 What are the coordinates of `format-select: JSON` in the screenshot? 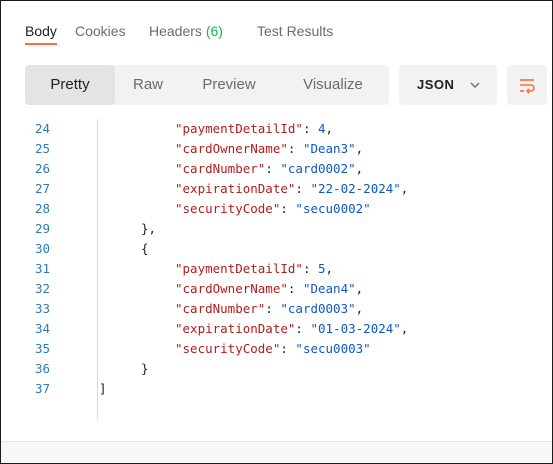 It's located at (448, 85).